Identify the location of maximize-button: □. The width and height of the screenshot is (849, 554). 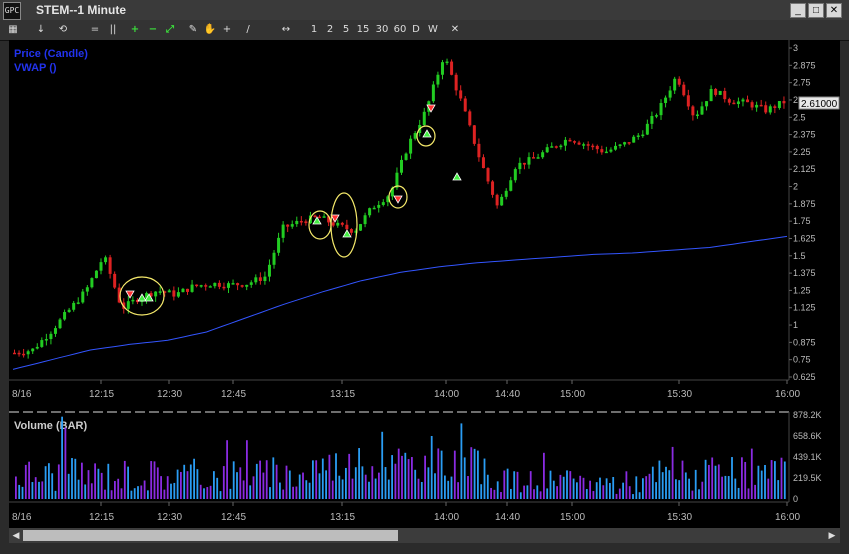
(816, 10).